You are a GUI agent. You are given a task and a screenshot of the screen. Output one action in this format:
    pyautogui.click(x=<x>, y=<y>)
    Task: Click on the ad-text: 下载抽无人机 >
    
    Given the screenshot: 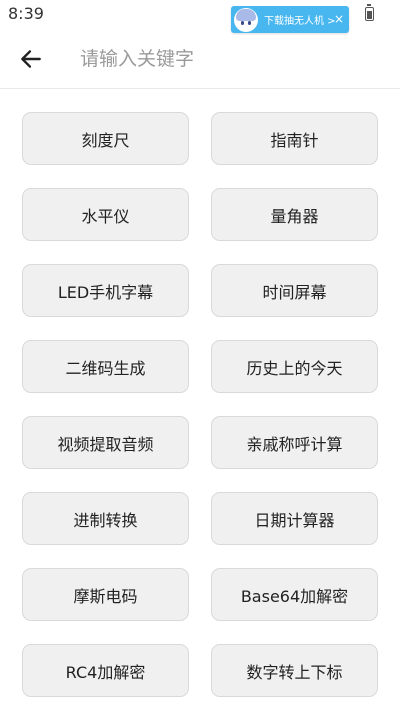 What is the action you would take?
    pyautogui.click(x=300, y=21)
    